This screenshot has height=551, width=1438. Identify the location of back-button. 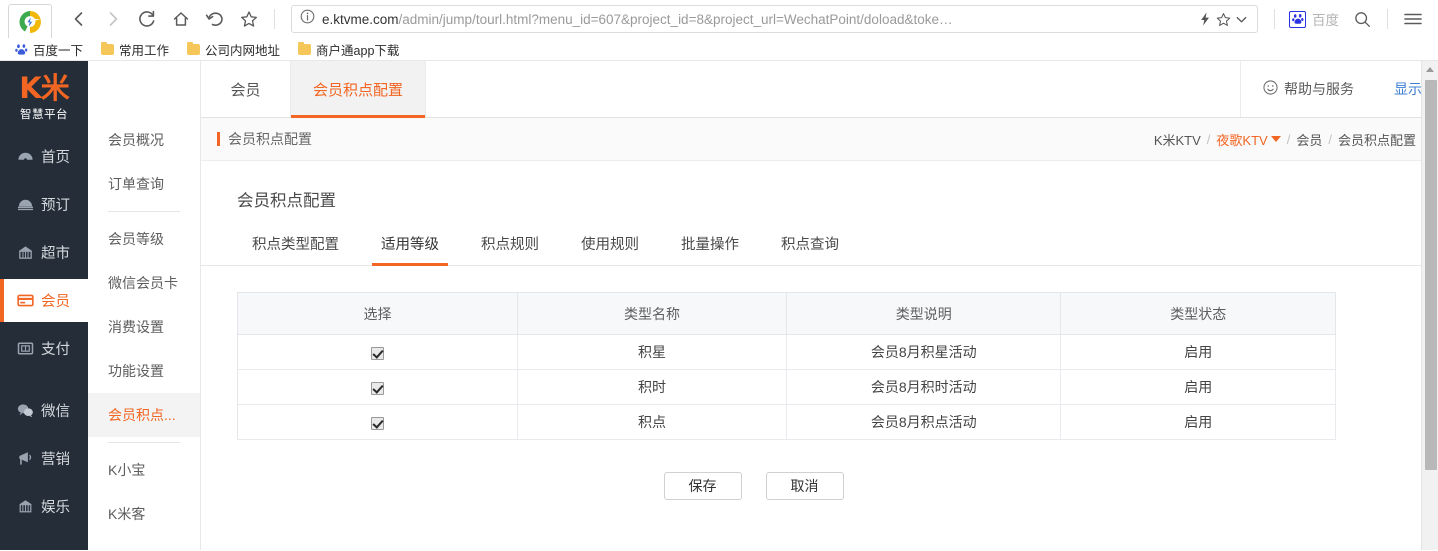
(79, 19).